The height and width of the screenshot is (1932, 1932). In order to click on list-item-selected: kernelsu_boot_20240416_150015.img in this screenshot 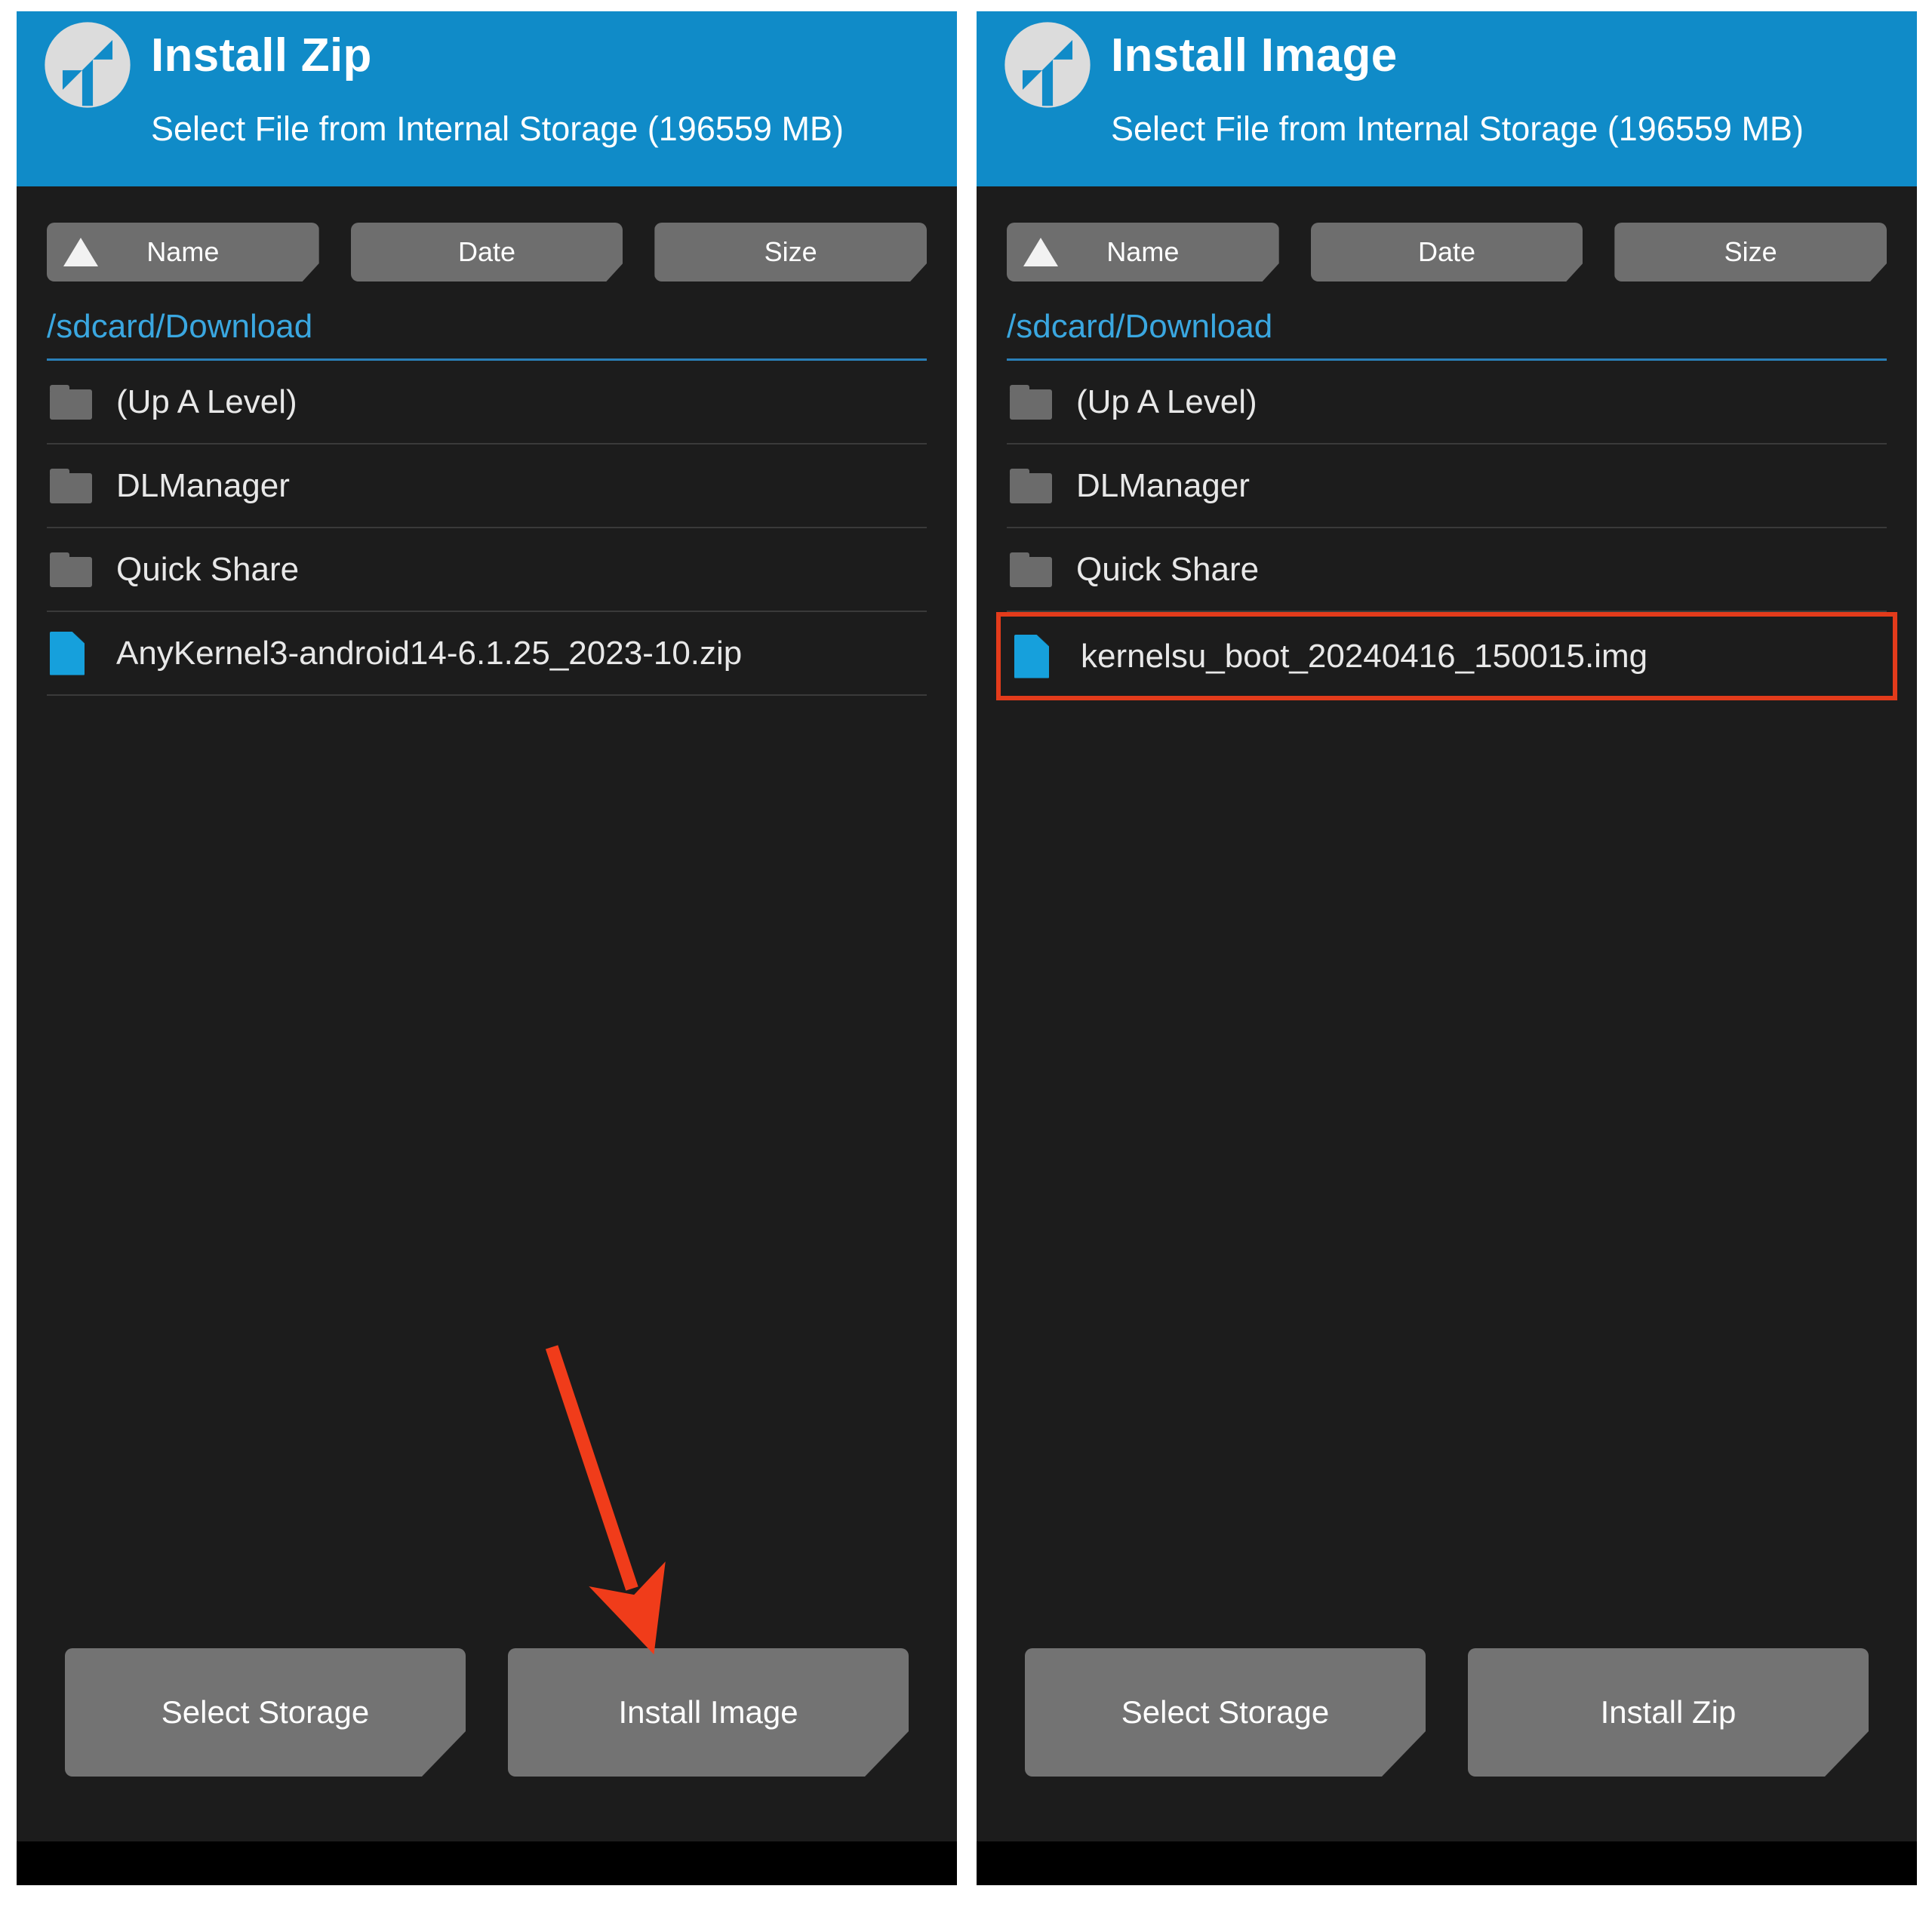, I will do `click(1446, 656)`.